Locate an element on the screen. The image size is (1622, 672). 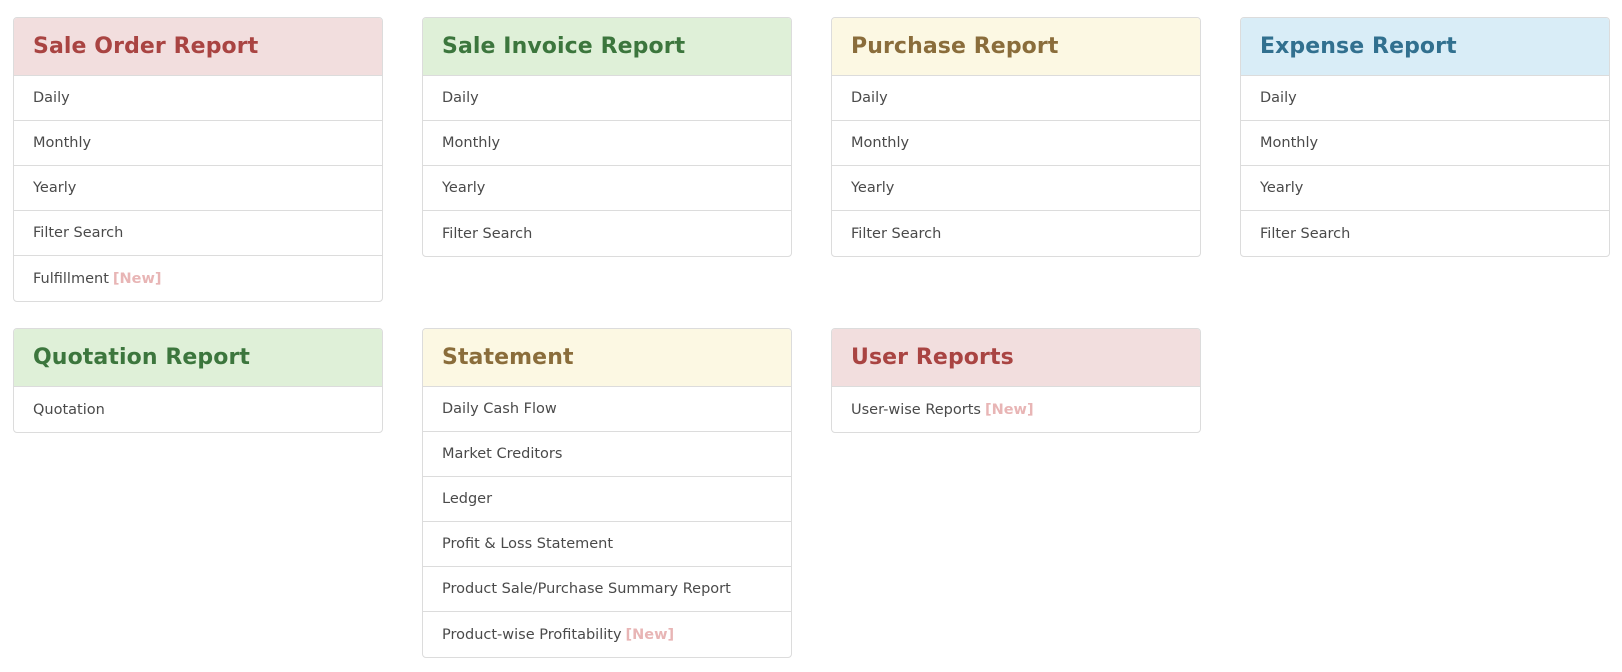
user-reports-panel: User Reports User-wise Reports [New] is located at coordinates (1016, 380).